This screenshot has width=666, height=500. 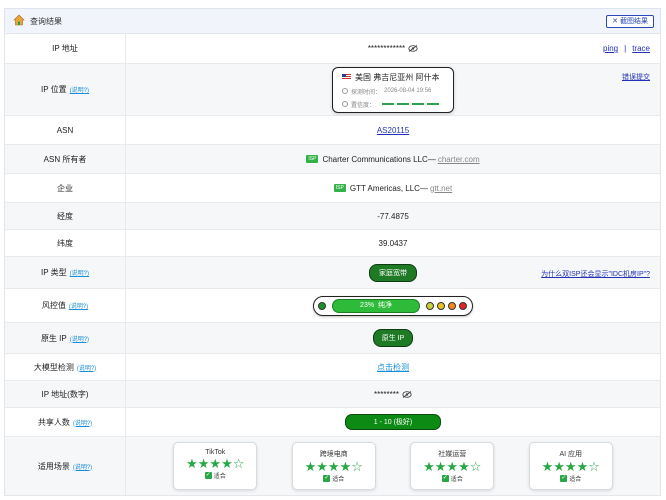 I want to click on label-text: 经度, so click(x=65, y=216).